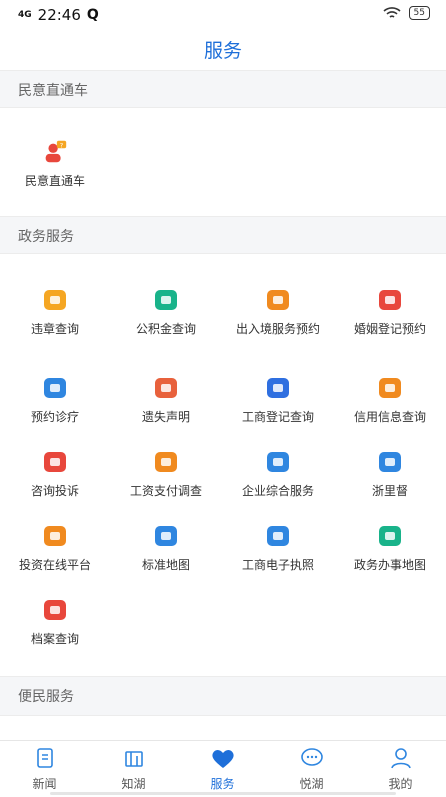 The height and width of the screenshot is (797, 446). Describe the element at coordinates (277, 417) in the screenshot. I see `service-label: 工商登记查询` at that location.